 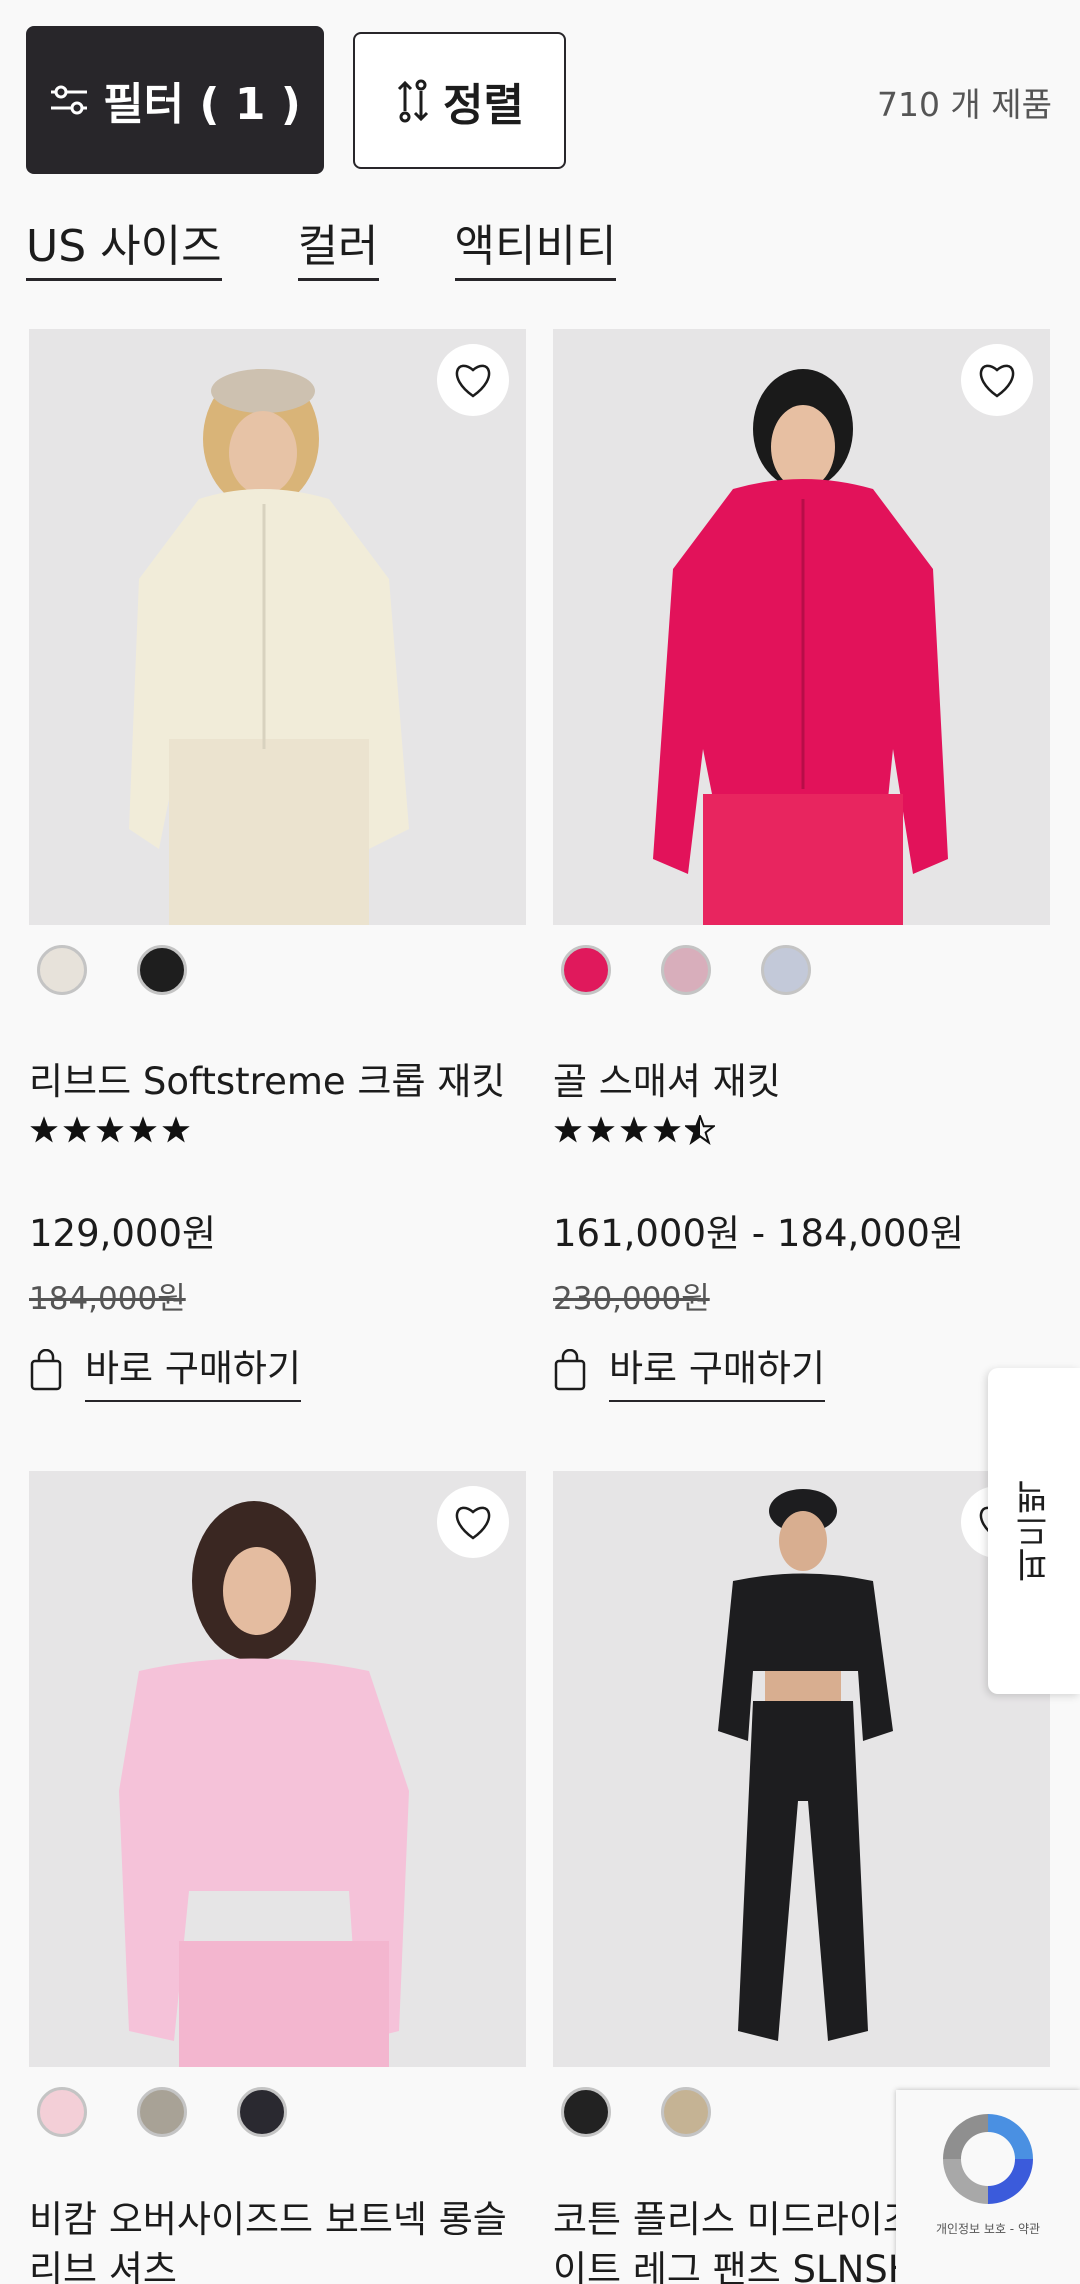 I want to click on original-price: 184,000원, so click(x=107, y=1299).